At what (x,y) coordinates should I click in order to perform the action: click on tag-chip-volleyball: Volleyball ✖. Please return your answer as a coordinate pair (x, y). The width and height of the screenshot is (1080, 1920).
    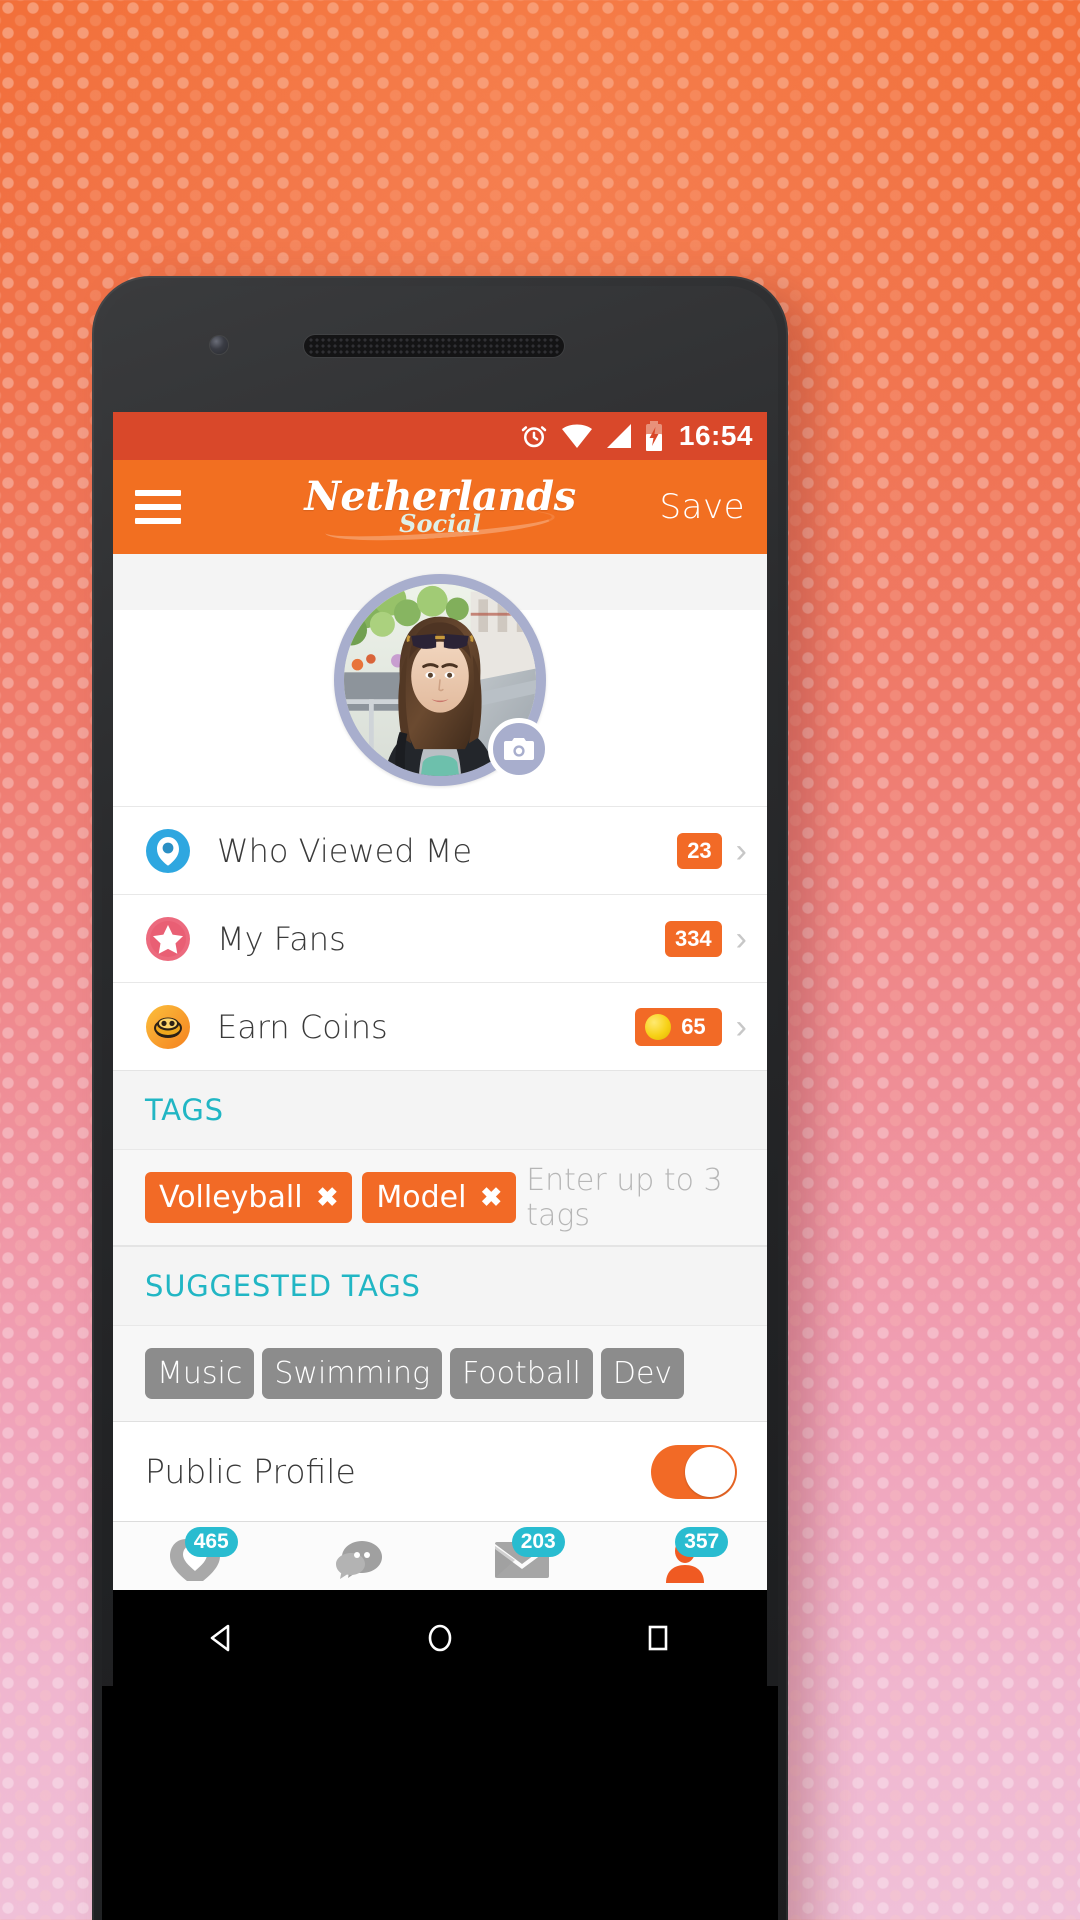
    Looking at the image, I should click on (249, 1197).